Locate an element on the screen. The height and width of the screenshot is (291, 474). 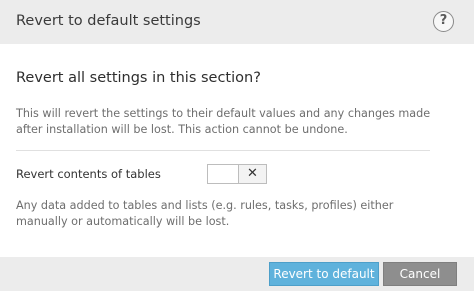
revert-to-default-button: Revert to default is located at coordinates (324, 274).